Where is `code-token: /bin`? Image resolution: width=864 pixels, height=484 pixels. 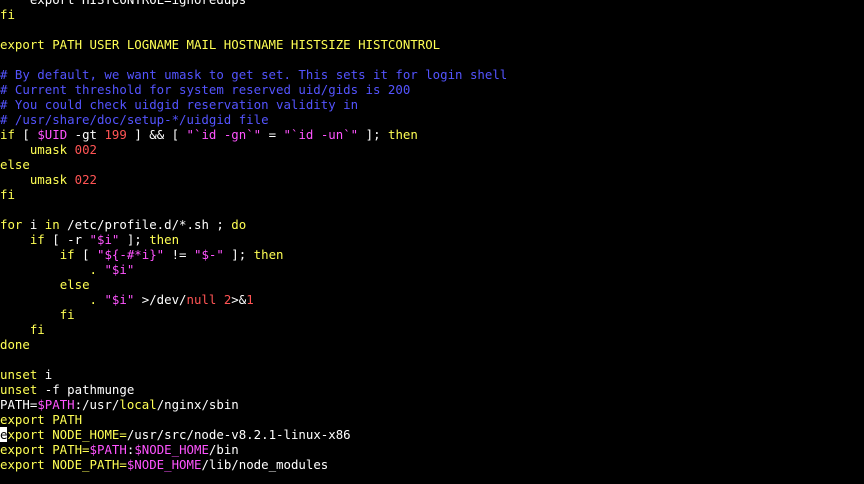
code-token: /bin is located at coordinates (223, 449).